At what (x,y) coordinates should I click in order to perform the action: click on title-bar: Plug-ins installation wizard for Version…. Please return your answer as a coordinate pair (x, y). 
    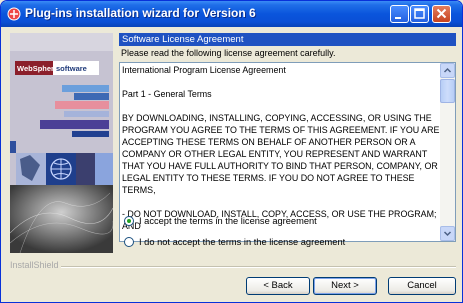
    Looking at the image, I should click on (231, 14).